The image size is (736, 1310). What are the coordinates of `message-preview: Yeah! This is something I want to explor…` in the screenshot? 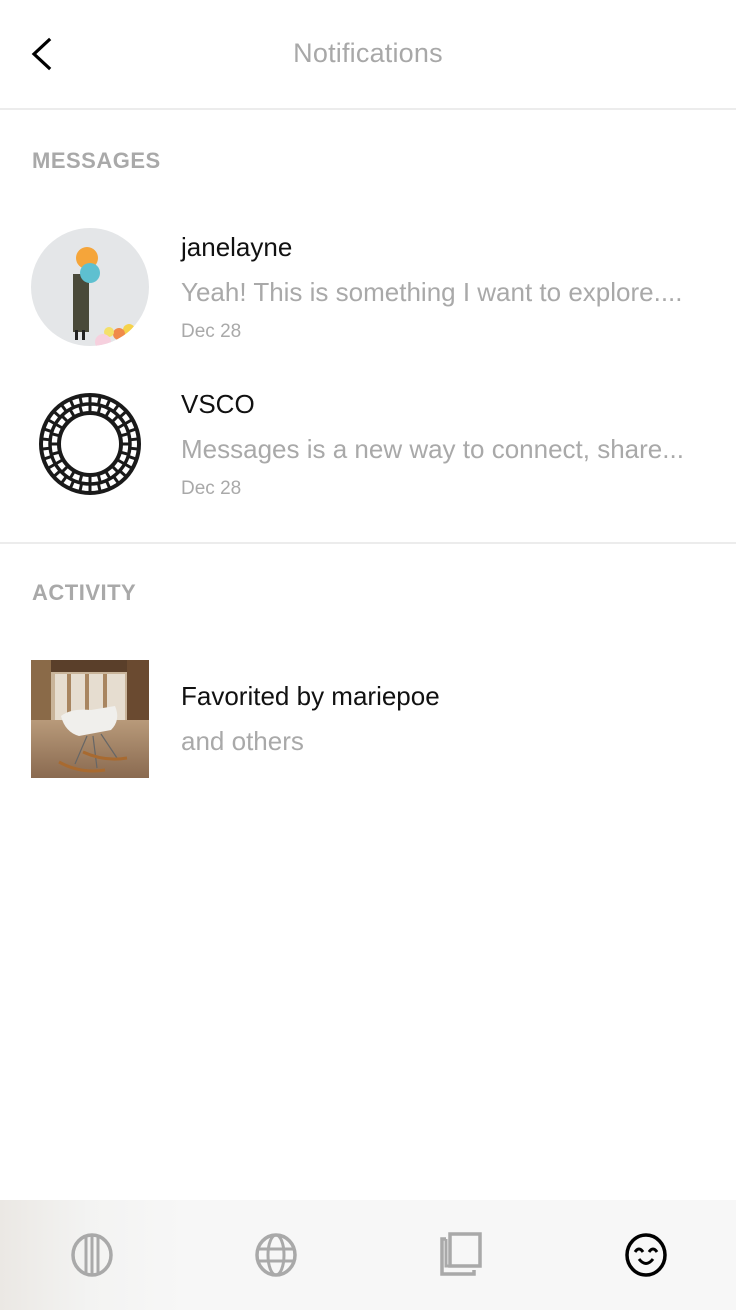 It's located at (432, 292).